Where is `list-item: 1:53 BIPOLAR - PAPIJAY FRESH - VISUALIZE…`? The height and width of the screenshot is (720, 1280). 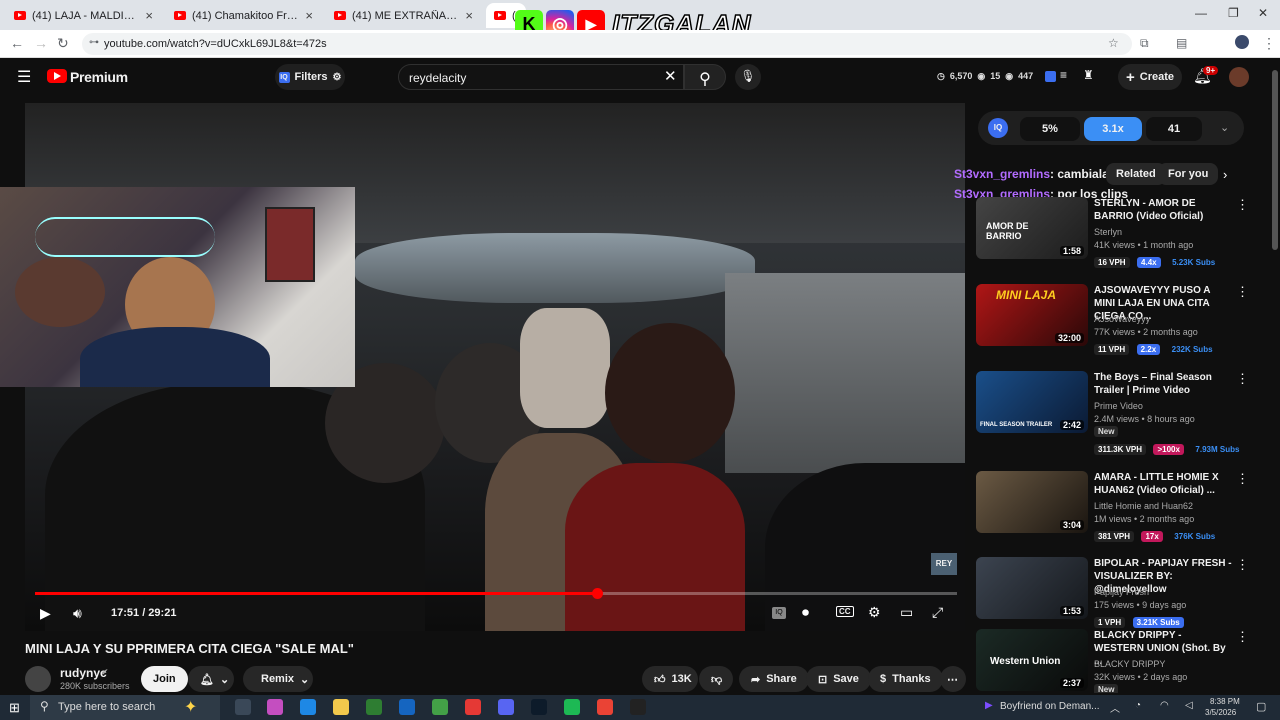 list-item: 1:53 BIPOLAR - PAPIJAY FRESH - VISUALIZE… is located at coordinates (1116, 596).